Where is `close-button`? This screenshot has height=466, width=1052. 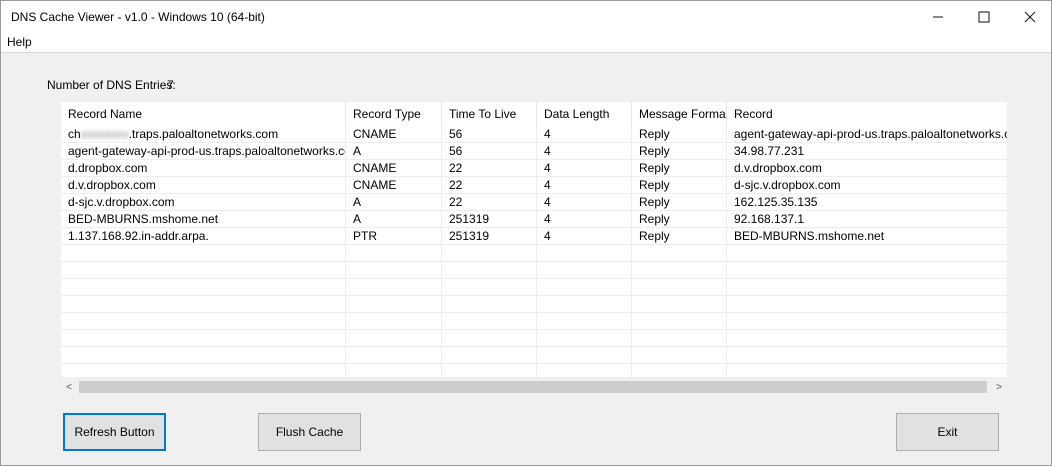 close-button is located at coordinates (1029, 17).